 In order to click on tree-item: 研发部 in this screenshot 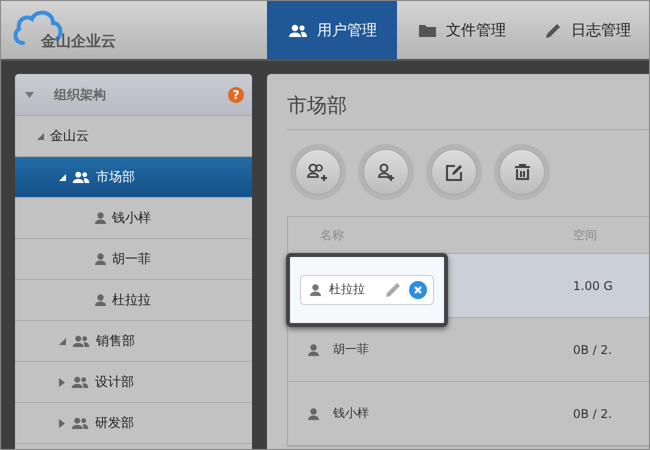, I will do `click(133, 423)`.